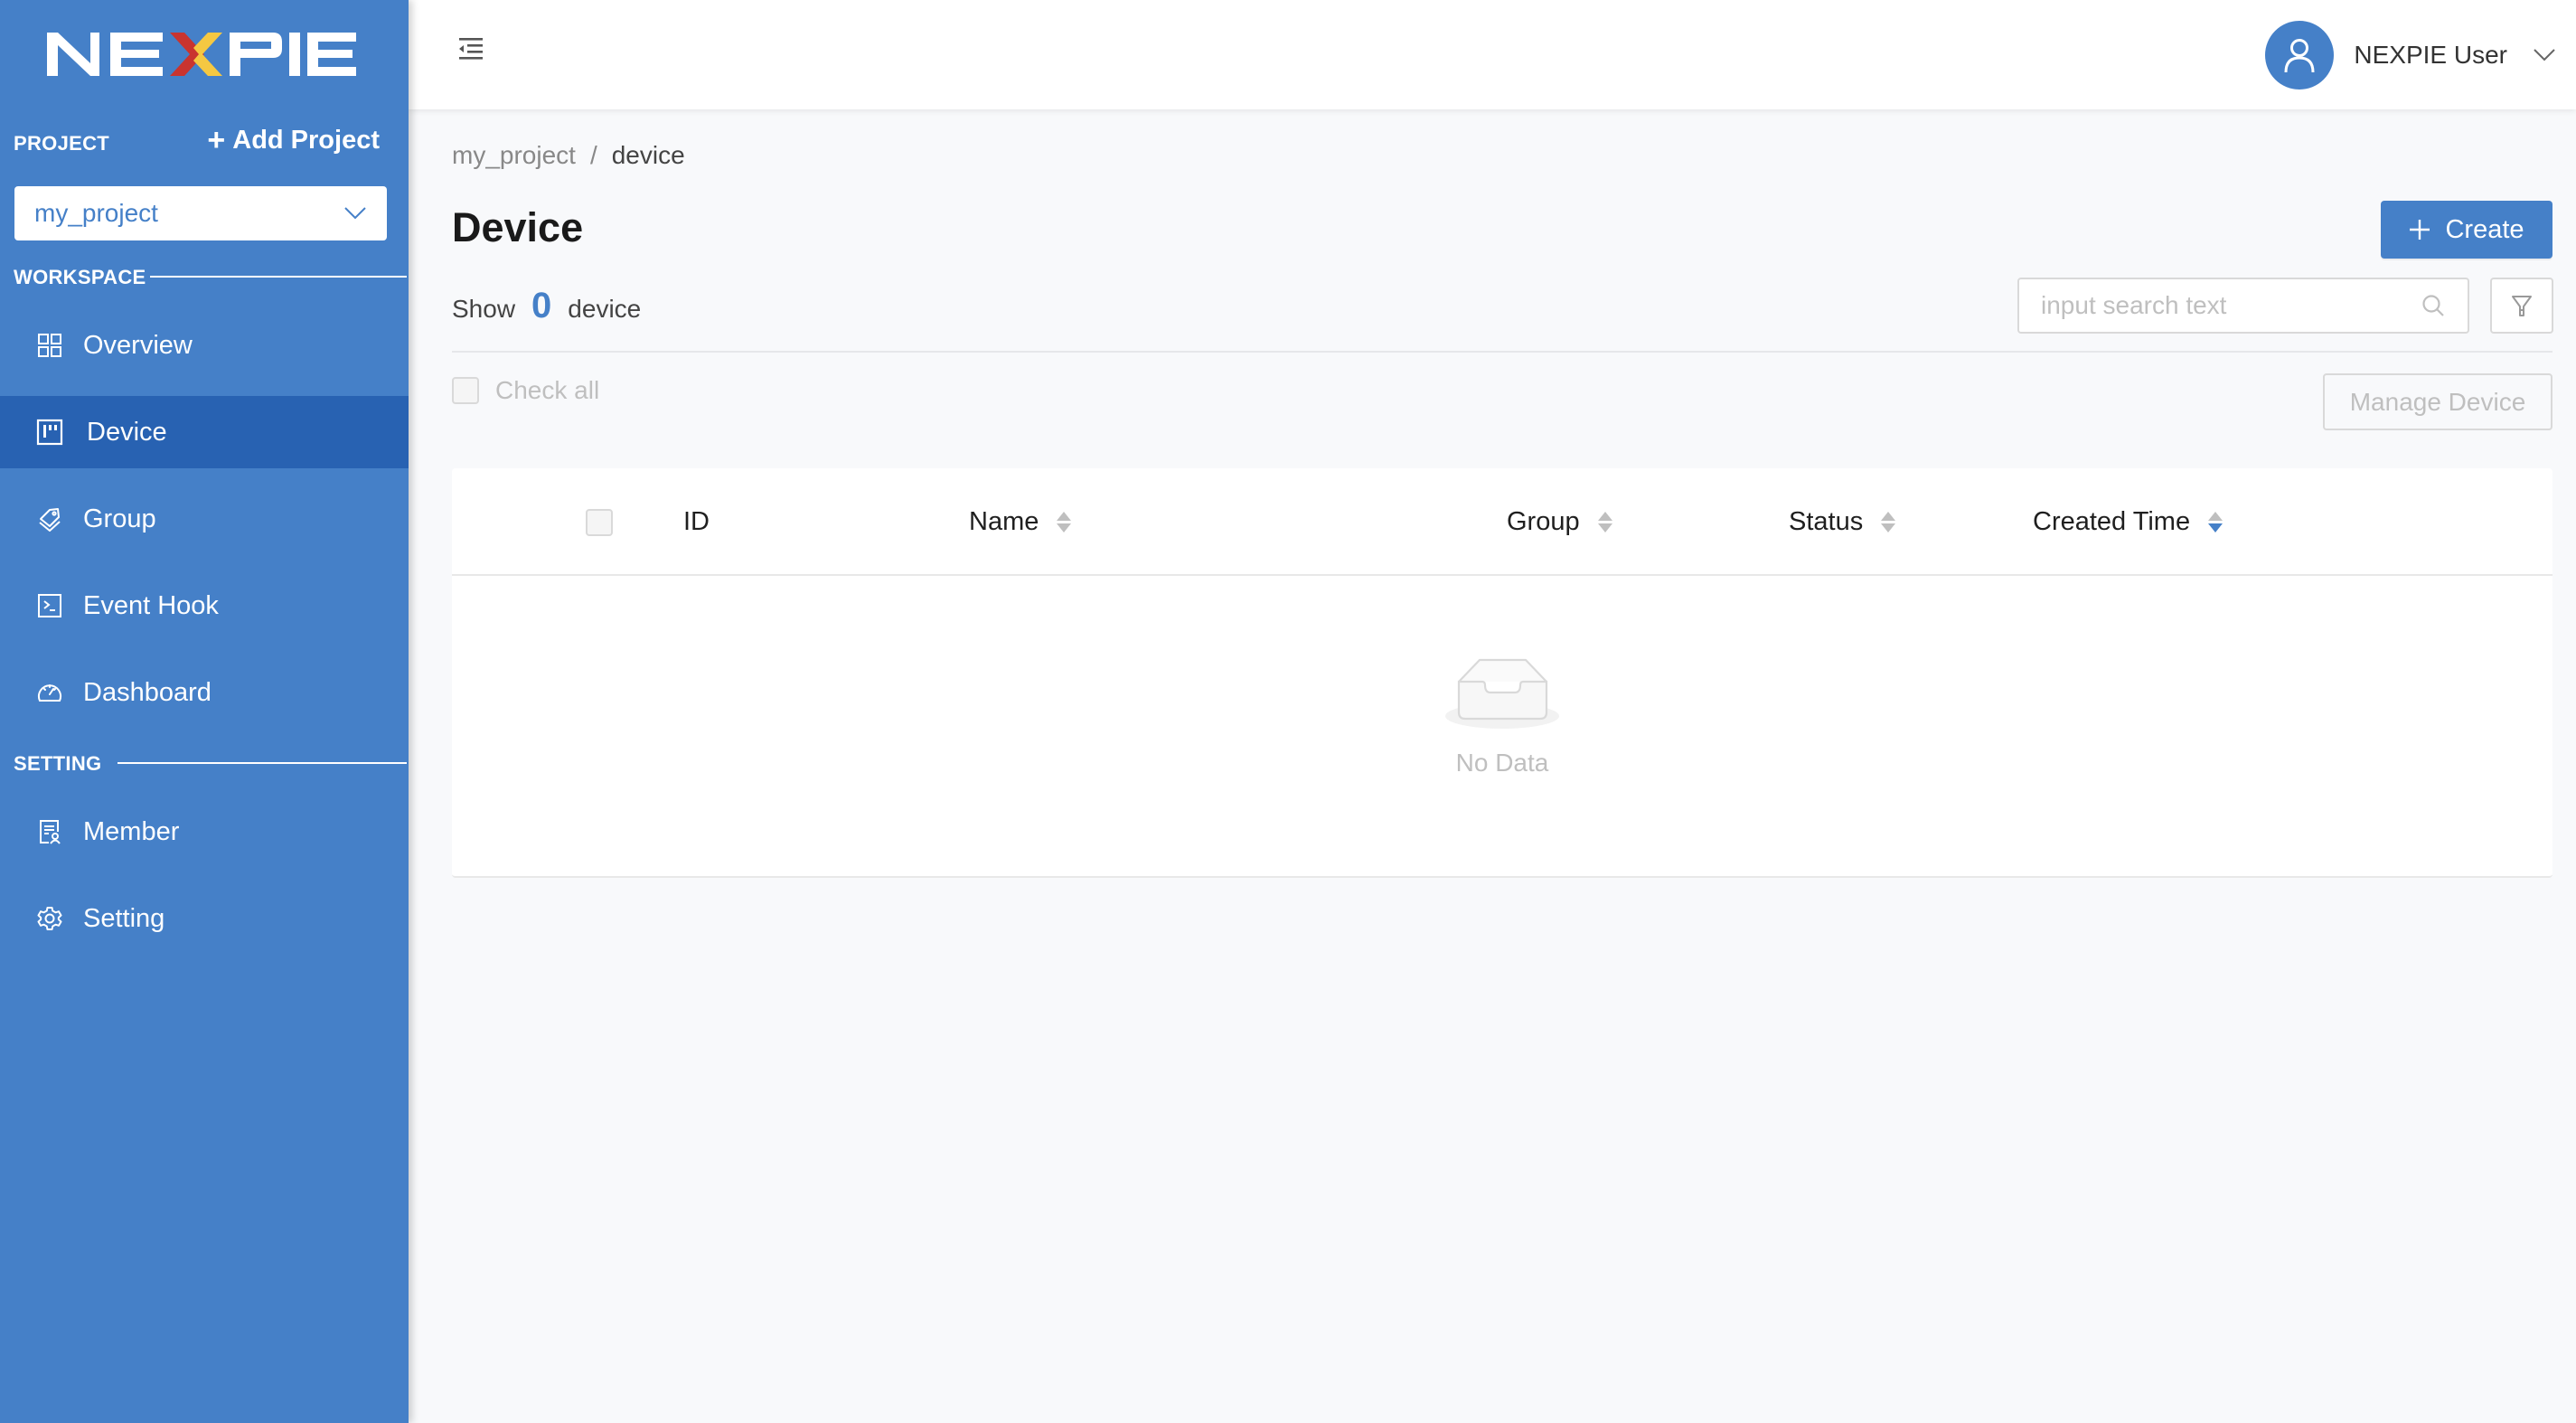  I want to click on project-select: my_project, so click(201, 213).